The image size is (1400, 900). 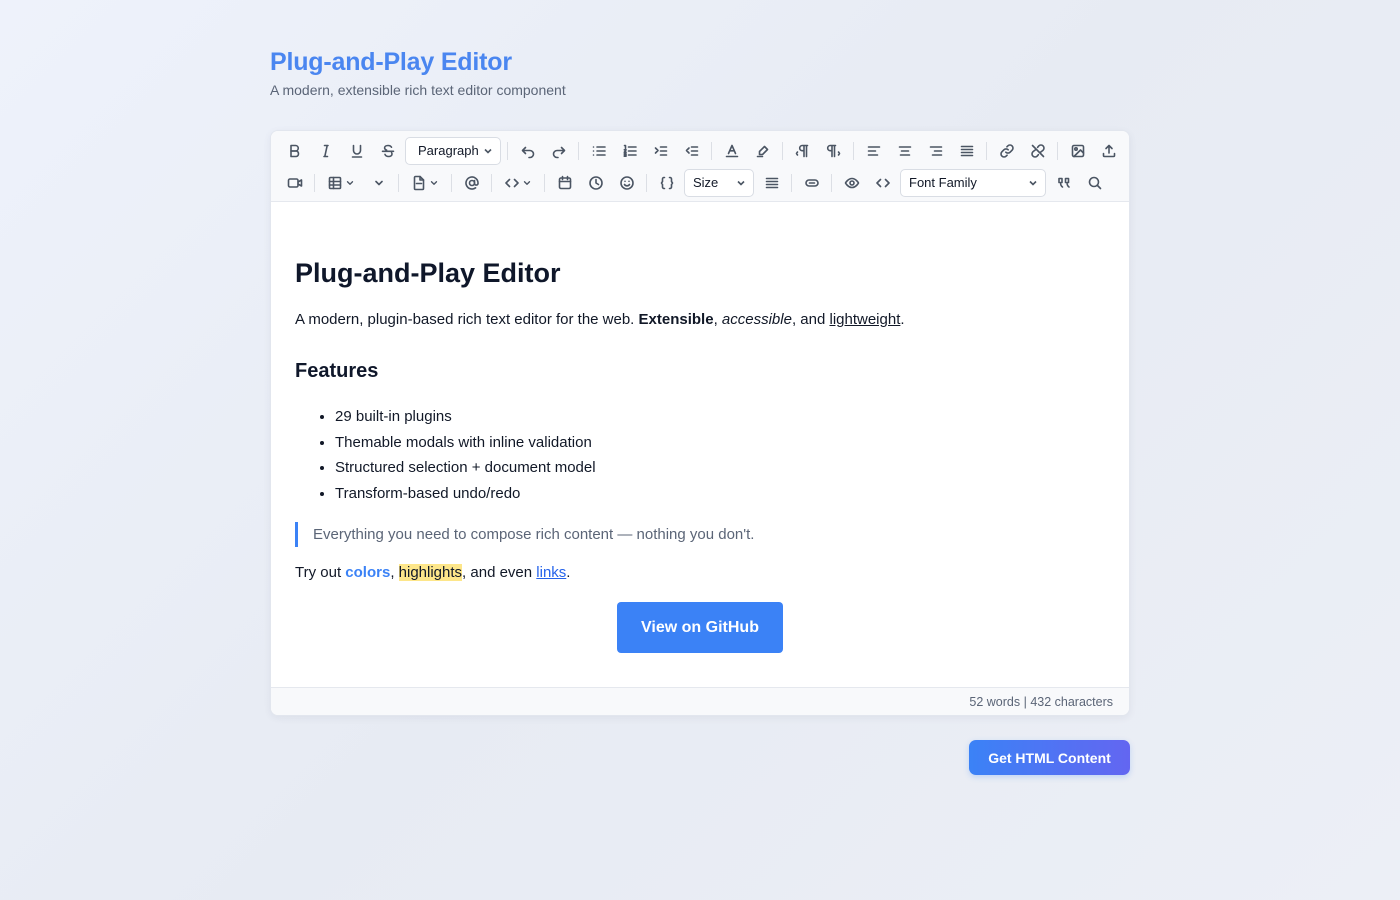 What do you see at coordinates (660, 150) in the screenshot?
I see `indent-icon` at bounding box center [660, 150].